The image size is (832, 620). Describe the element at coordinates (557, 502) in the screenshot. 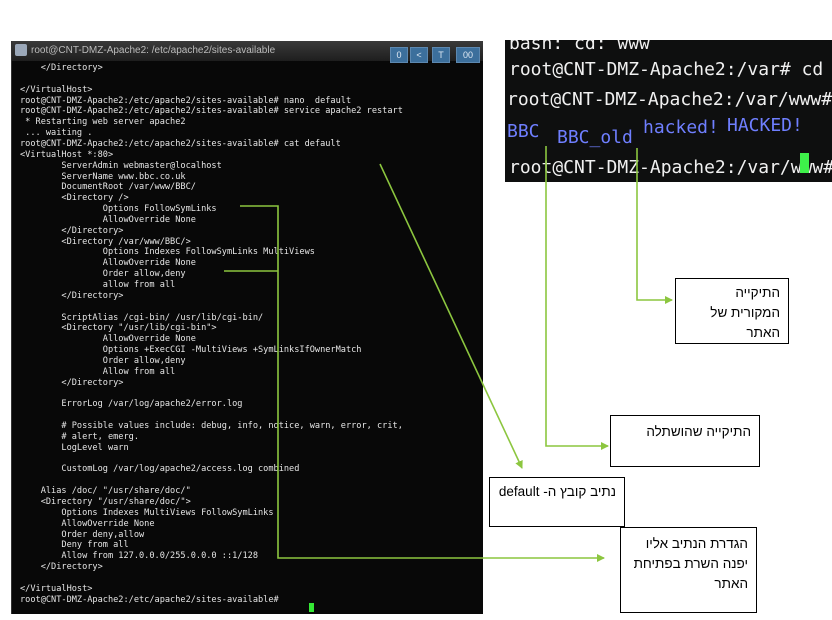

I see `callout-default-path: נתיב קובץ ה- default` at that location.